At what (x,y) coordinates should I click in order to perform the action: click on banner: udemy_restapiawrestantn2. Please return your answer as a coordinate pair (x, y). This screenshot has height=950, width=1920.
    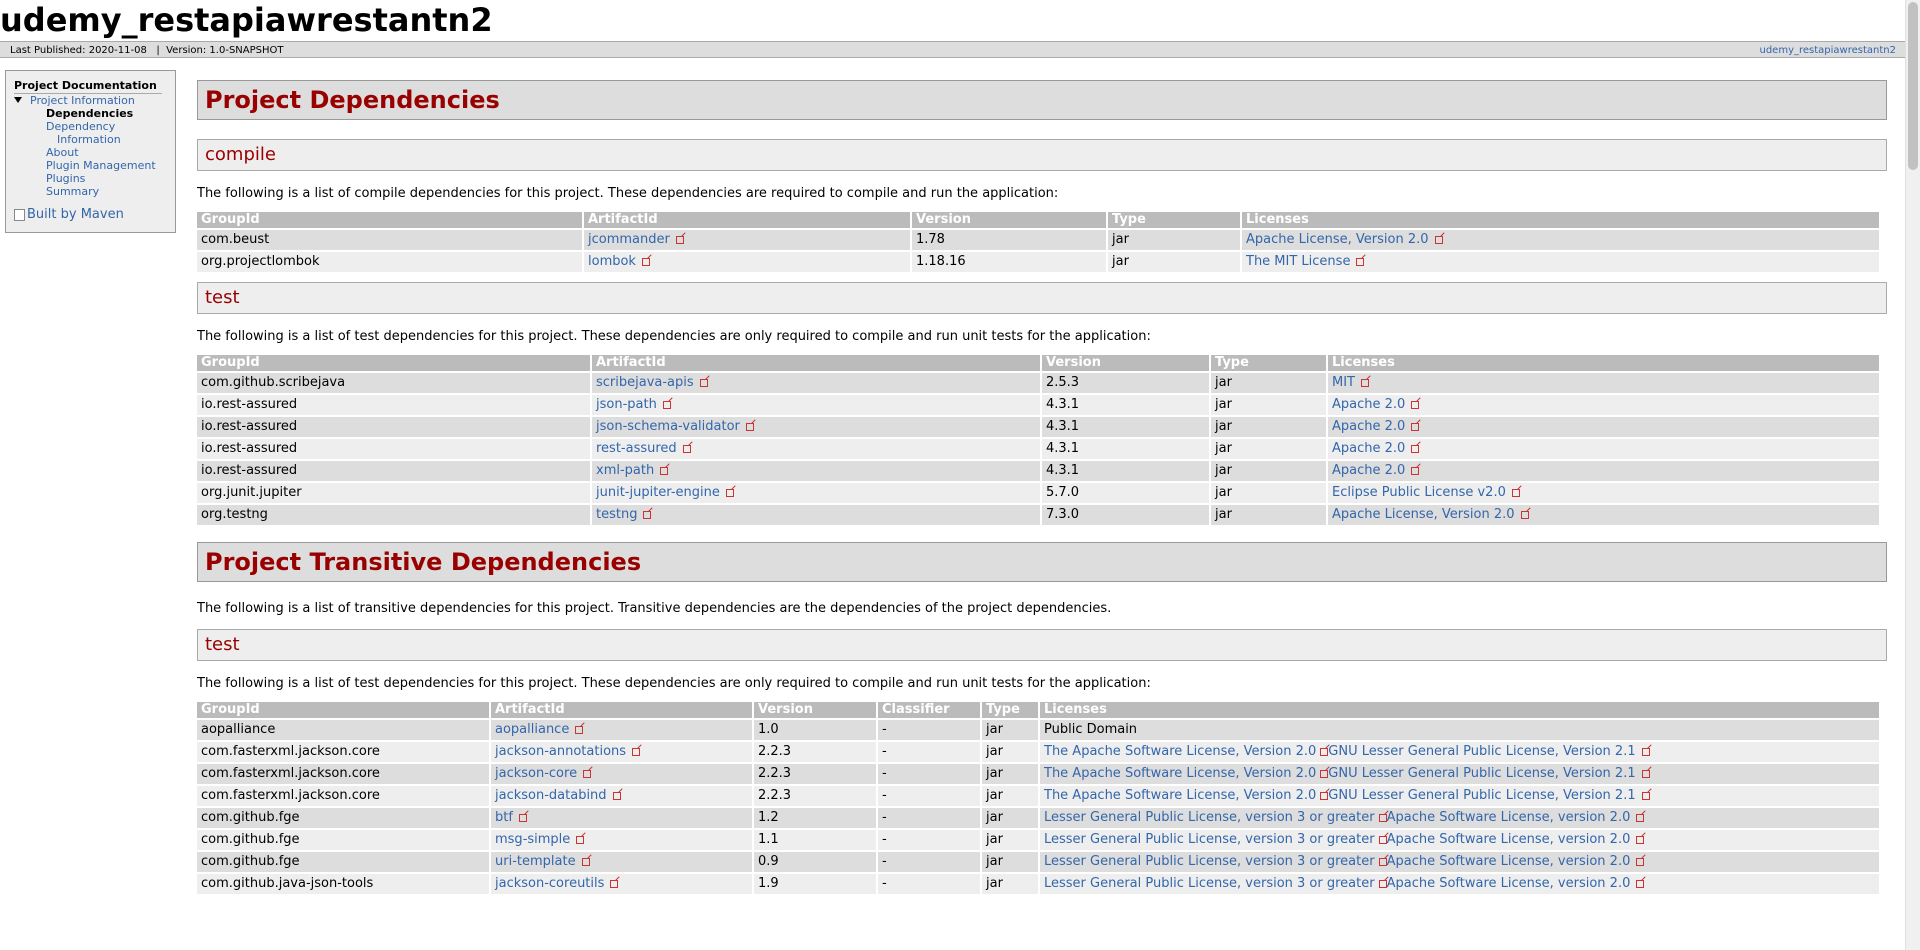
    Looking at the image, I should click on (960, 20).